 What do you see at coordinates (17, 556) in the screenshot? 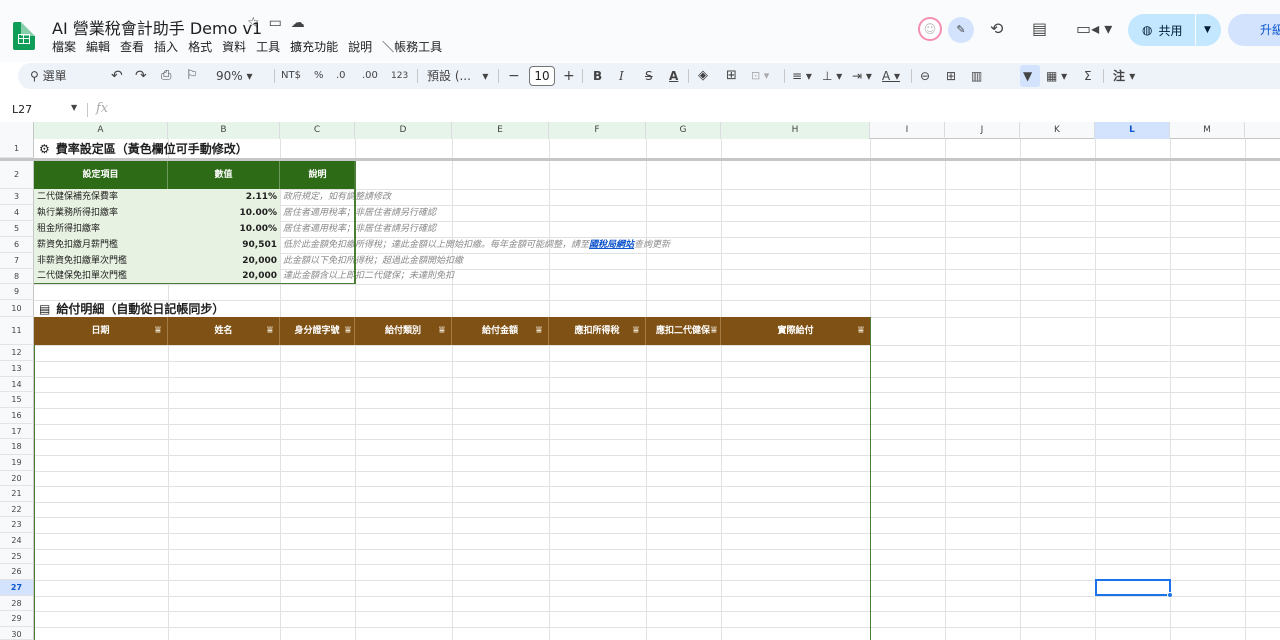
I see `row-header: 25` at bounding box center [17, 556].